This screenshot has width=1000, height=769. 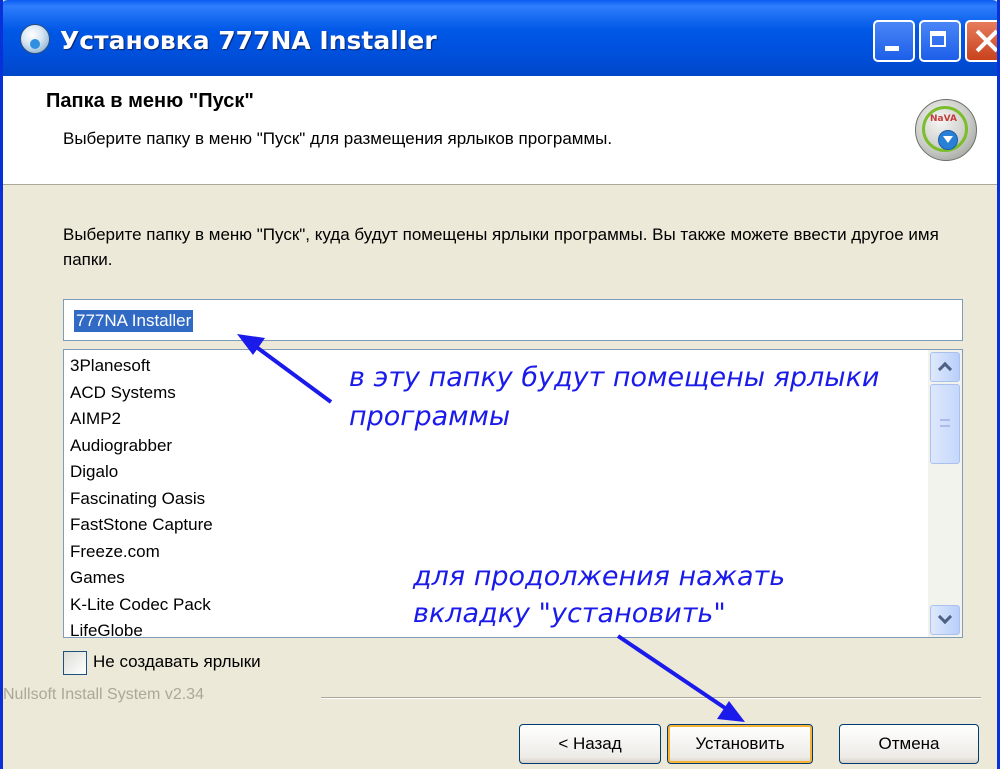 What do you see at coordinates (430, 416) in the screenshot?
I see `folder-annotation-line2: программы` at bounding box center [430, 416].